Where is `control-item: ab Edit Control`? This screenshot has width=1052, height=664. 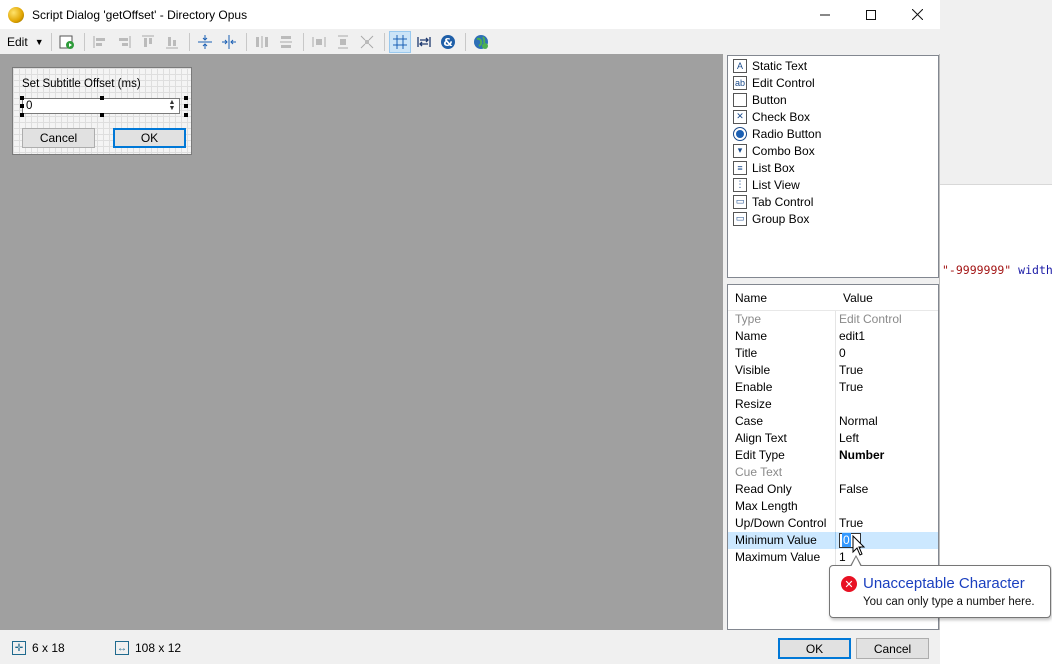 control-item: ab Edit Control is located at coordinates (833, 82).